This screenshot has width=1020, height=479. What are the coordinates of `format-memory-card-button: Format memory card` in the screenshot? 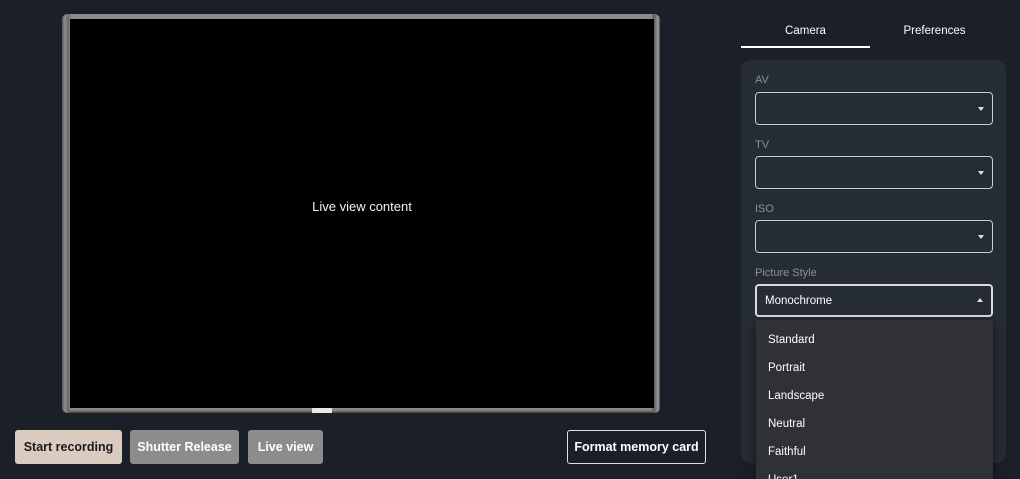 It's located at (636, 447).